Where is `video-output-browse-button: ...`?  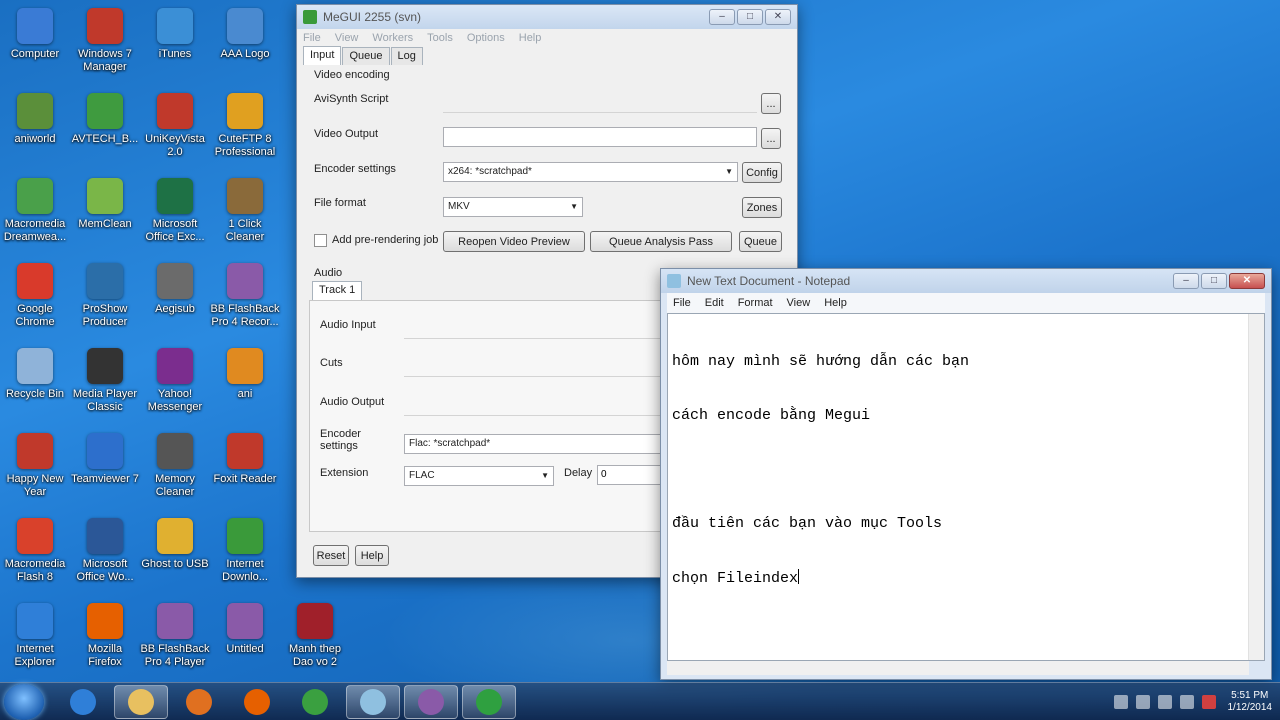
video-output-browse-button: ... is located at coordinates (771, 138).